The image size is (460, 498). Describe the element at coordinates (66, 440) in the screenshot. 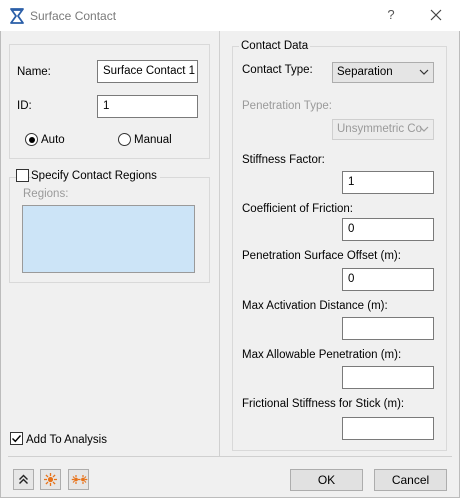

I see `add-to-analysis-label: Add To Analysis` at that location.